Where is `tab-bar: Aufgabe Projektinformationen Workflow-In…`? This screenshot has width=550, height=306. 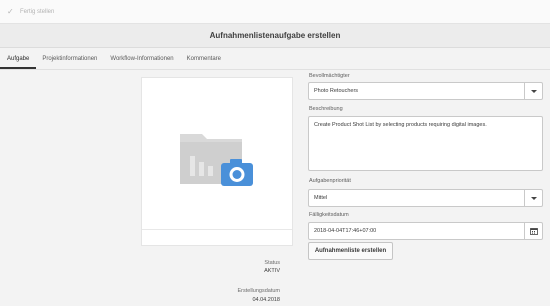
tab-bar: Aufgabe Projektinformationen Workflow-In… is located at coordinates (275, 59).